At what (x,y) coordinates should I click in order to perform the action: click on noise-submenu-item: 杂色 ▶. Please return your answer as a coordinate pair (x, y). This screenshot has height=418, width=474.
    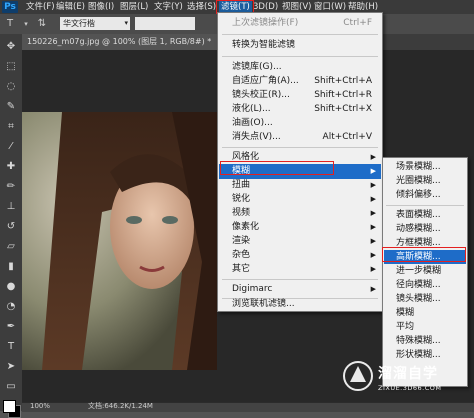
    Looking at the image, I should click on (300, 255).